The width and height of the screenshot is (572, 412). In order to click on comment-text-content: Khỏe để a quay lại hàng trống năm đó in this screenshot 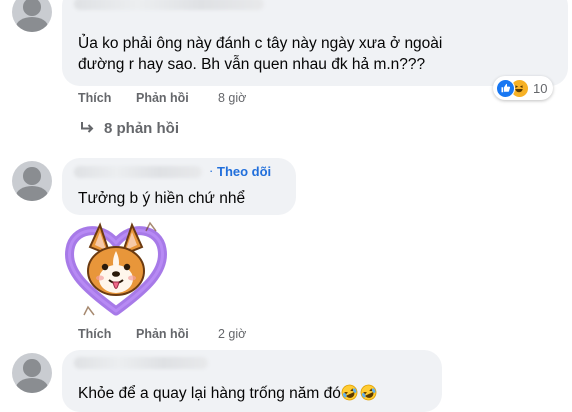, I will do `click(209, 393)`.